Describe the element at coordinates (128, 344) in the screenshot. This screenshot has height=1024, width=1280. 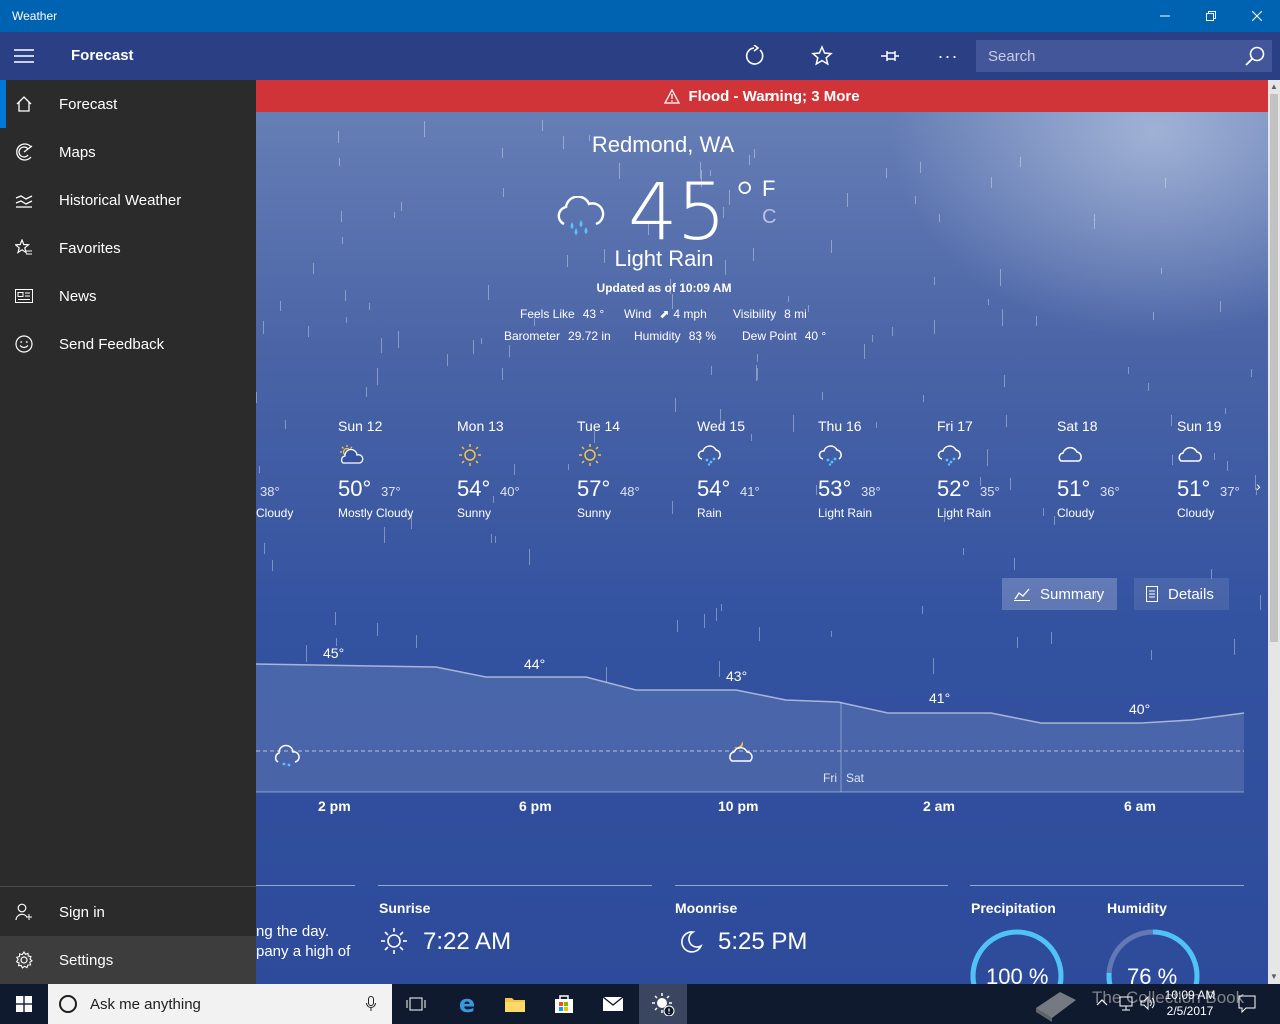
I see `nav-item-send-feedback: Send Feedback` at that location.